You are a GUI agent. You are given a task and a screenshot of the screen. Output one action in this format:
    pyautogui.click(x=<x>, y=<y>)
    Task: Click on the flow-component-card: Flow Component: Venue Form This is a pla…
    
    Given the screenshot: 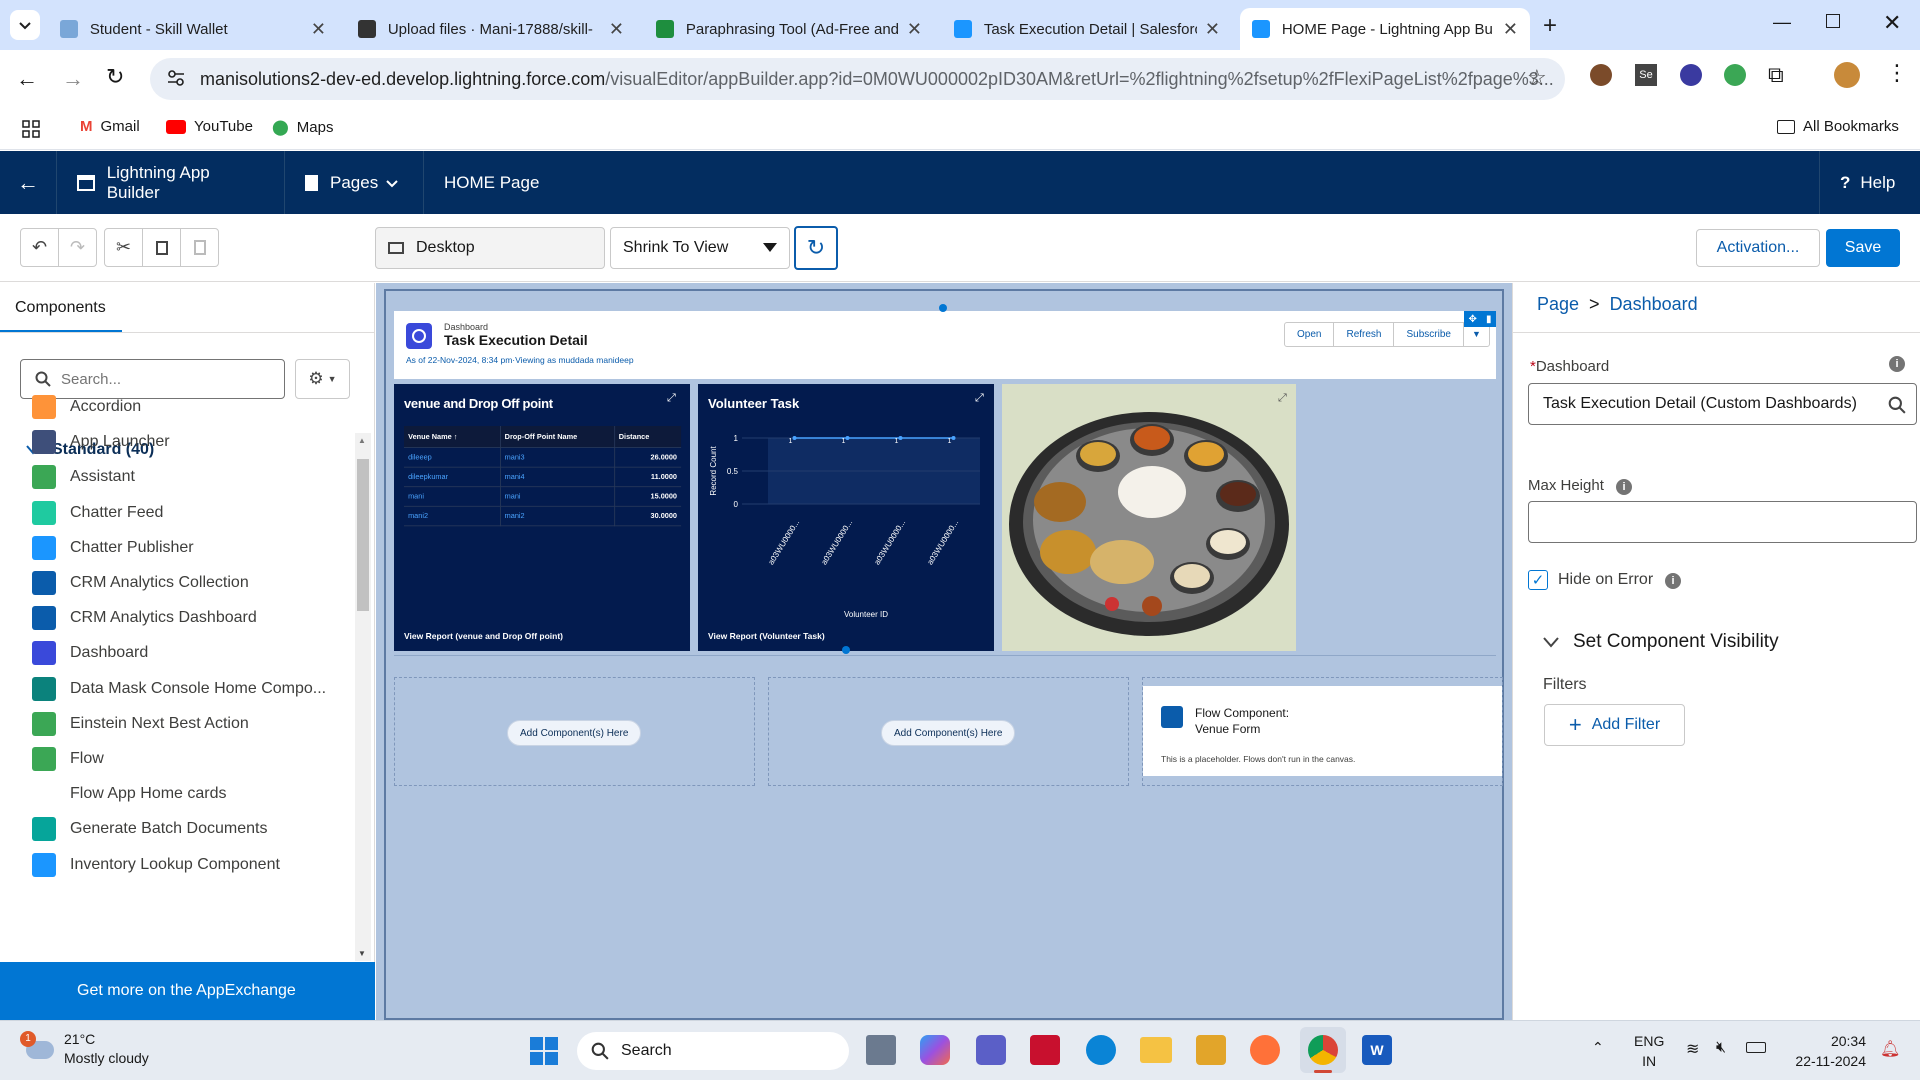 What is the action you would take?
    pyautogui.click(x=1322, y=731)
    